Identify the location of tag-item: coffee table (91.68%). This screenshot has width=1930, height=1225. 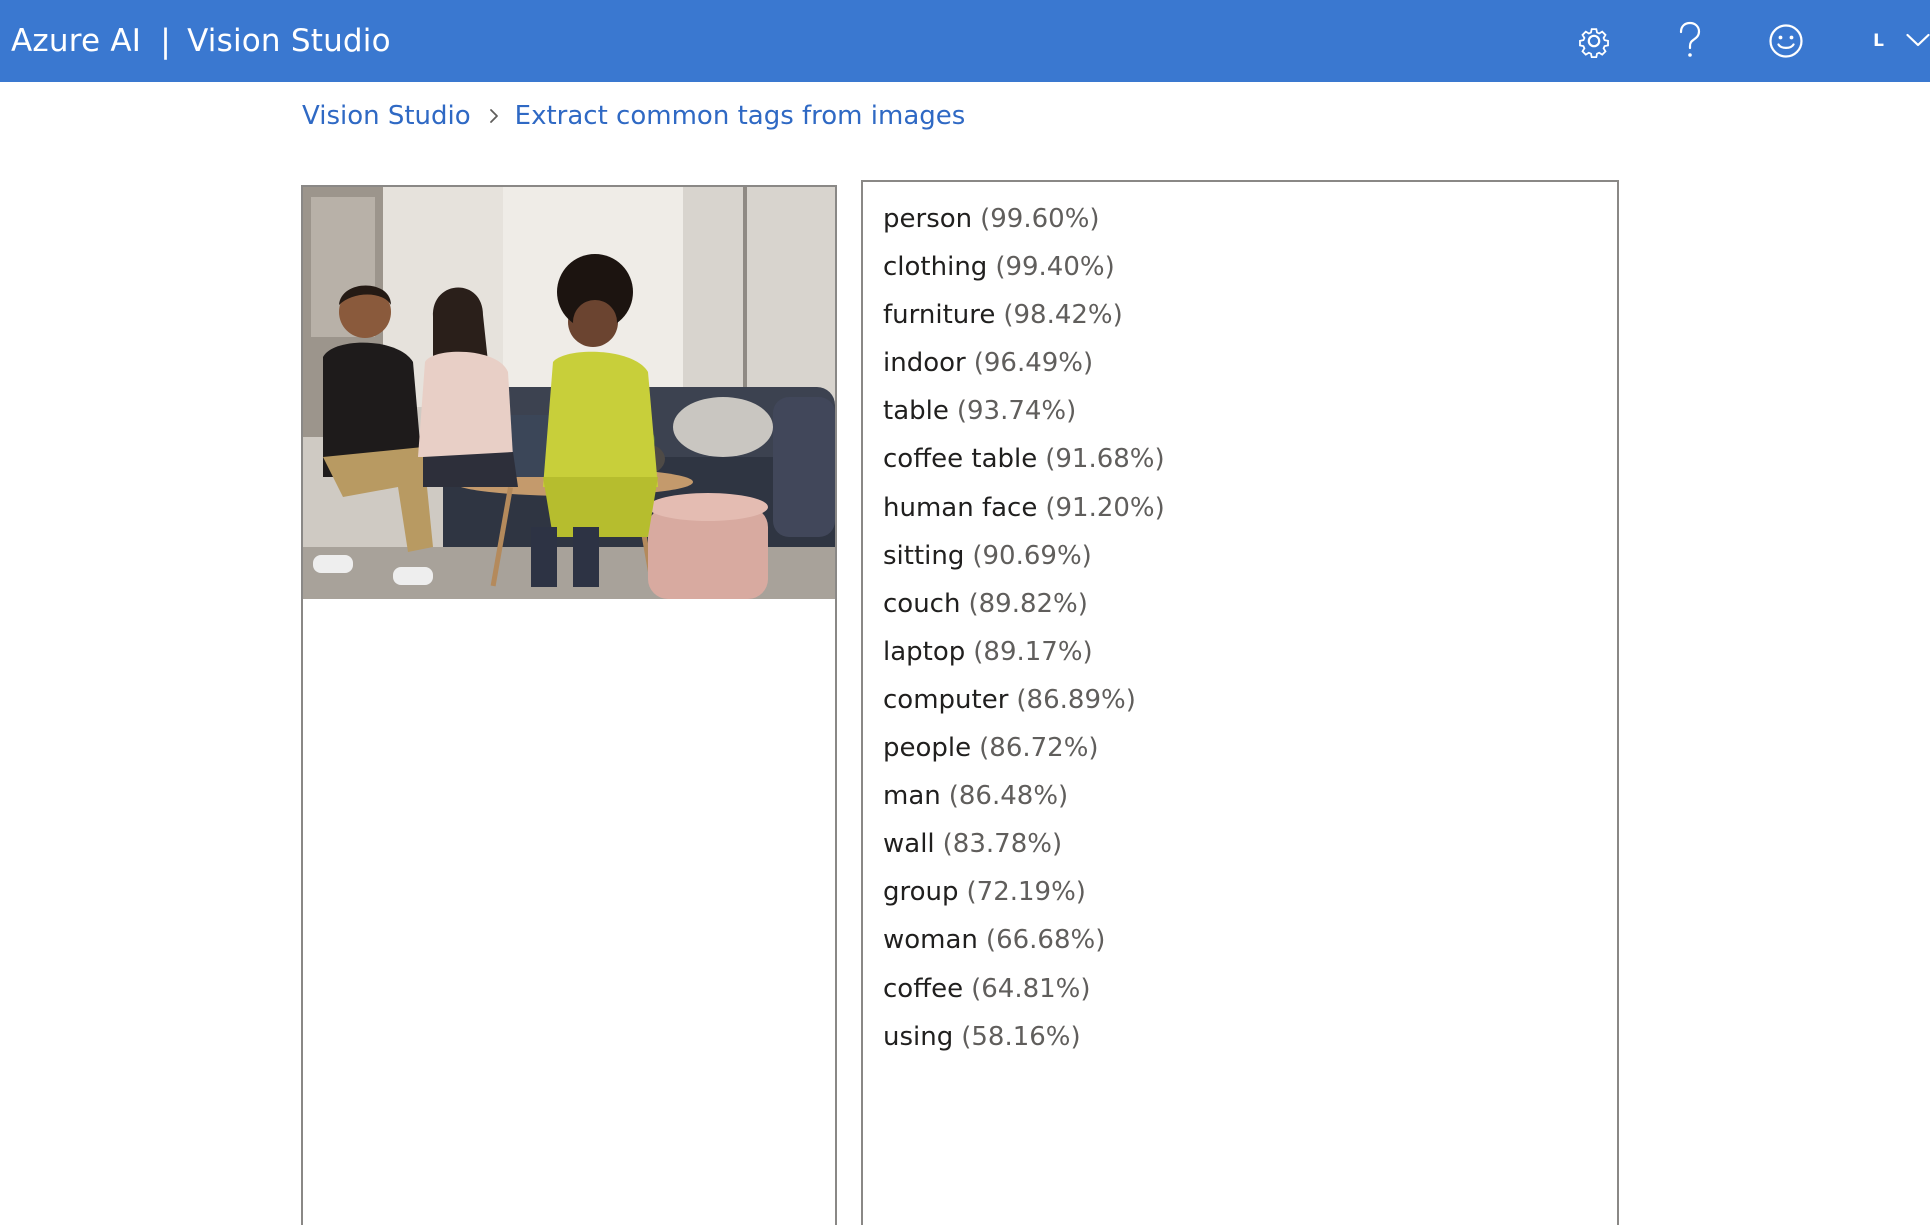
(1240, 465).